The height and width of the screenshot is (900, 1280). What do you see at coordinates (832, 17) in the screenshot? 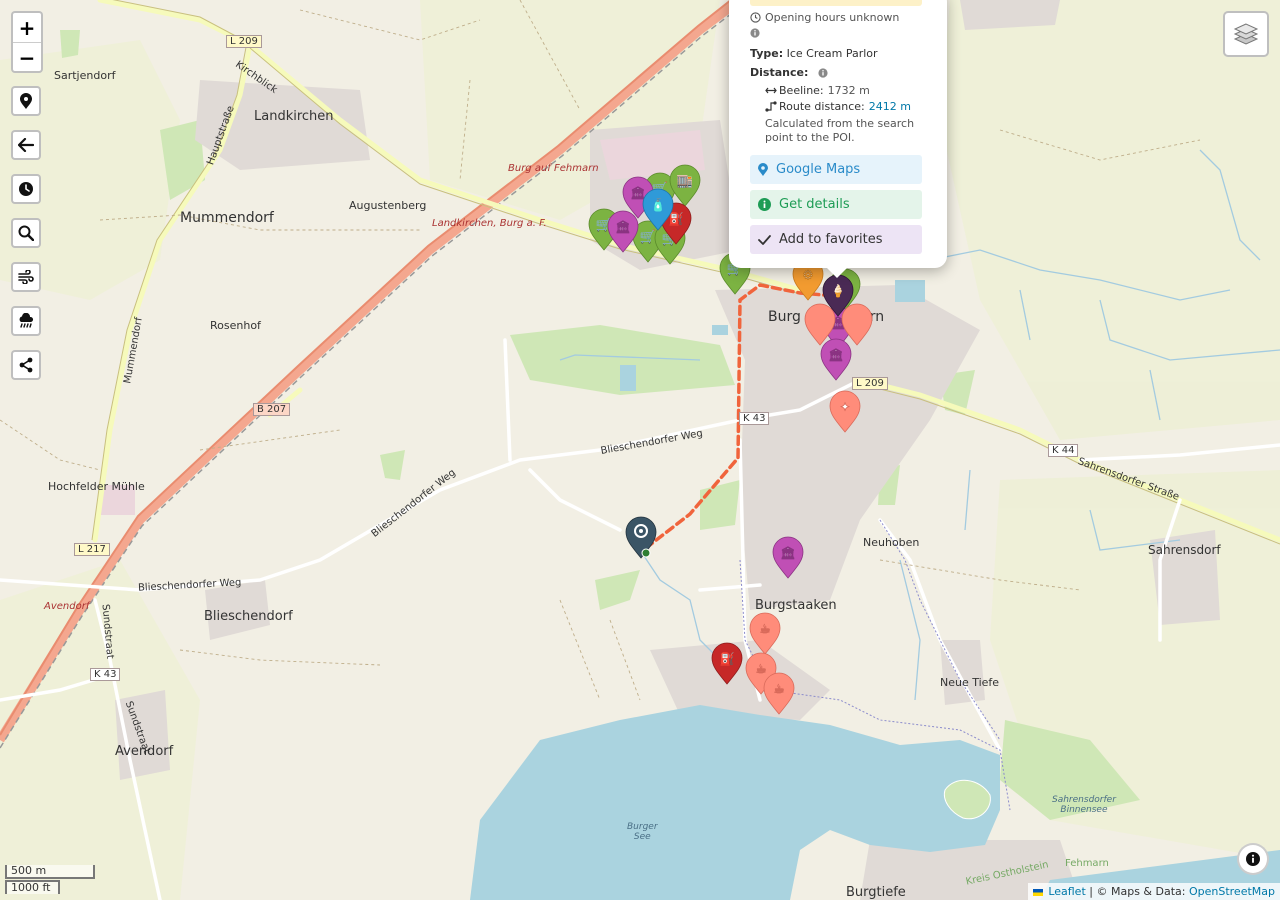
I see `opening-hours-text: Opening hours unknown` at bounding box center [832, 17].